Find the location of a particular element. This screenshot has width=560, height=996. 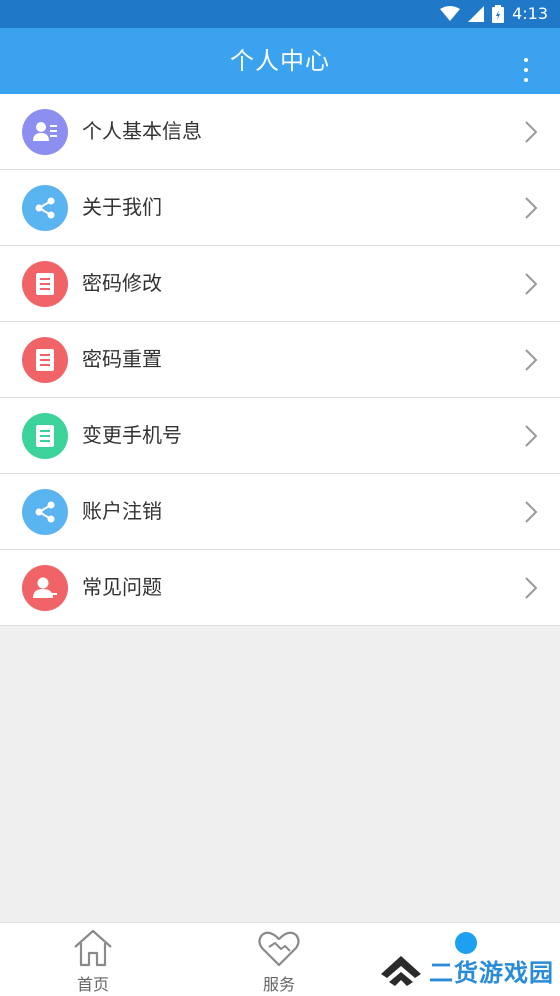

app-bar: 个人中心 is located at coordinates (280, 61).